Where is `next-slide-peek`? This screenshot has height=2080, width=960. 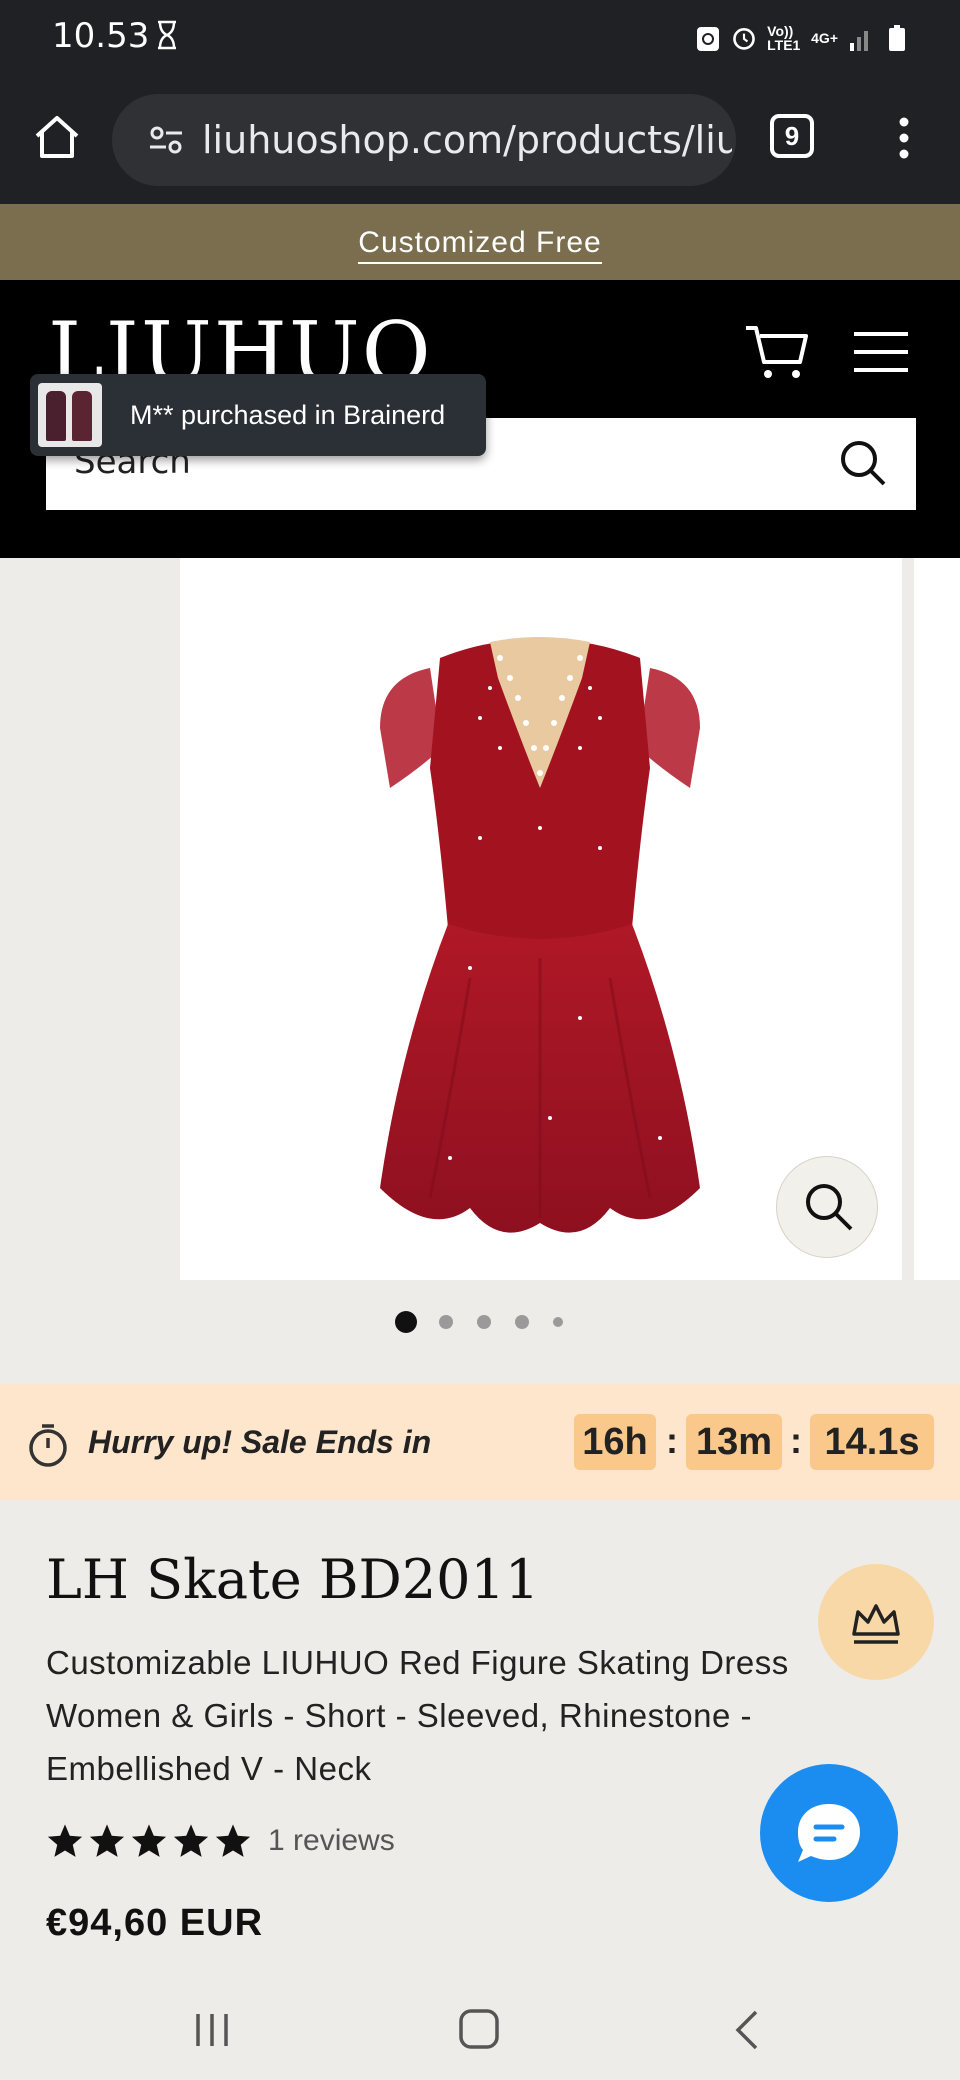
next-slide-peek is located at coordinates (937, 919).